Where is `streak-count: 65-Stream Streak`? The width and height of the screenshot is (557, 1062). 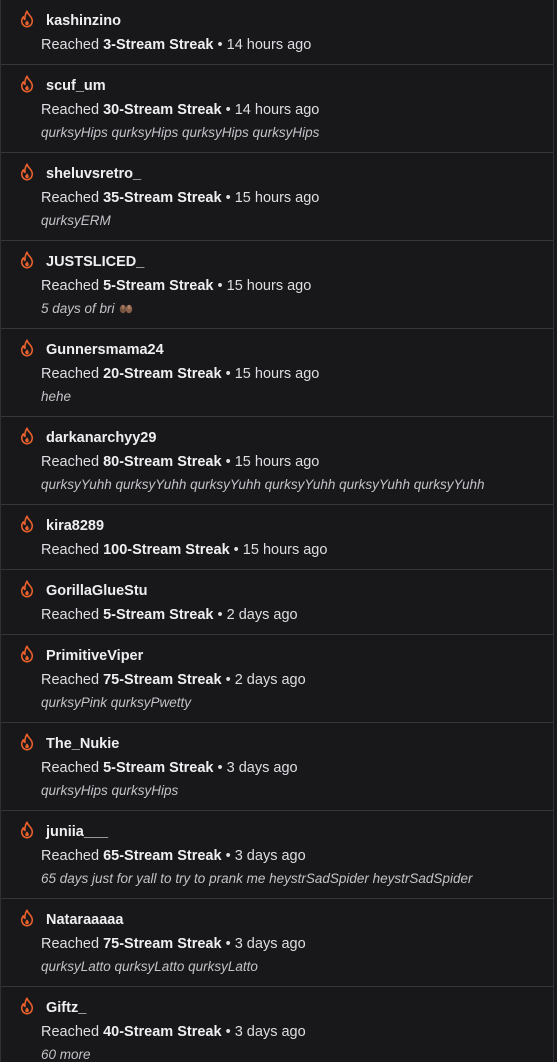 streak-count: 65-Stream Streak is located at coordinates (162, 856).